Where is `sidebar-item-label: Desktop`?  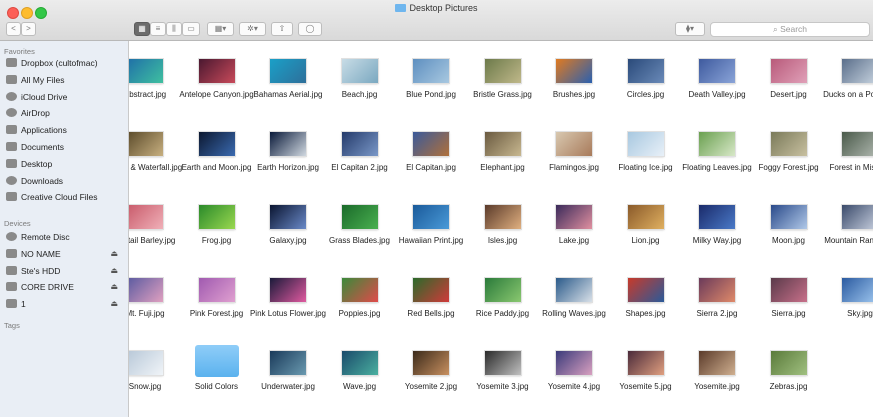 sidebar-item-label: Desktop is located at coordinates (37, 163).